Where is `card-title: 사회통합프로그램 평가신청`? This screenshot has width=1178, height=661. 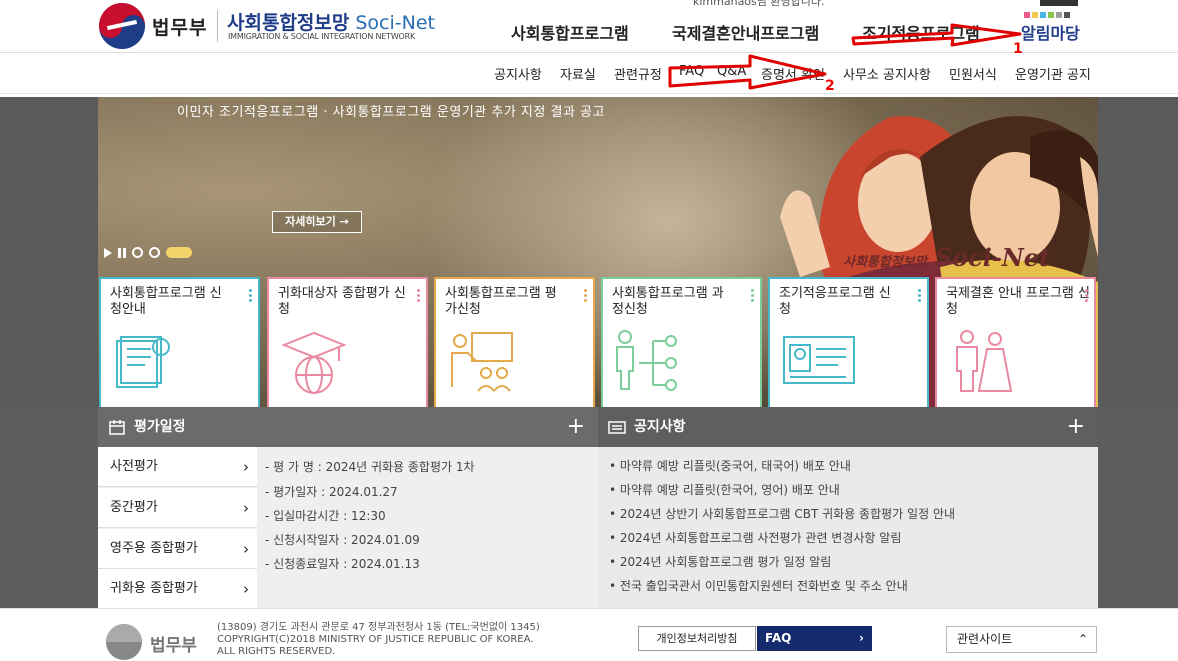
card-title: 사회통합프로그램 평가신청 is located at coordinates (501, 301).